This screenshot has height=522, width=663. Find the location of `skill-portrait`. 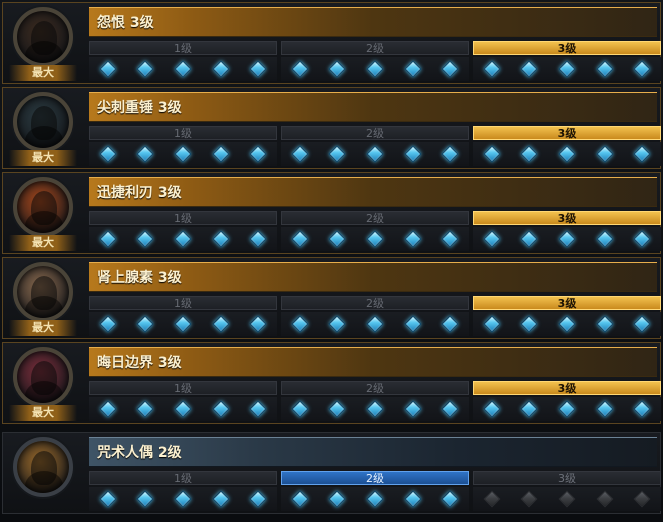

skill-portrait is located at coordinates (43, 473).